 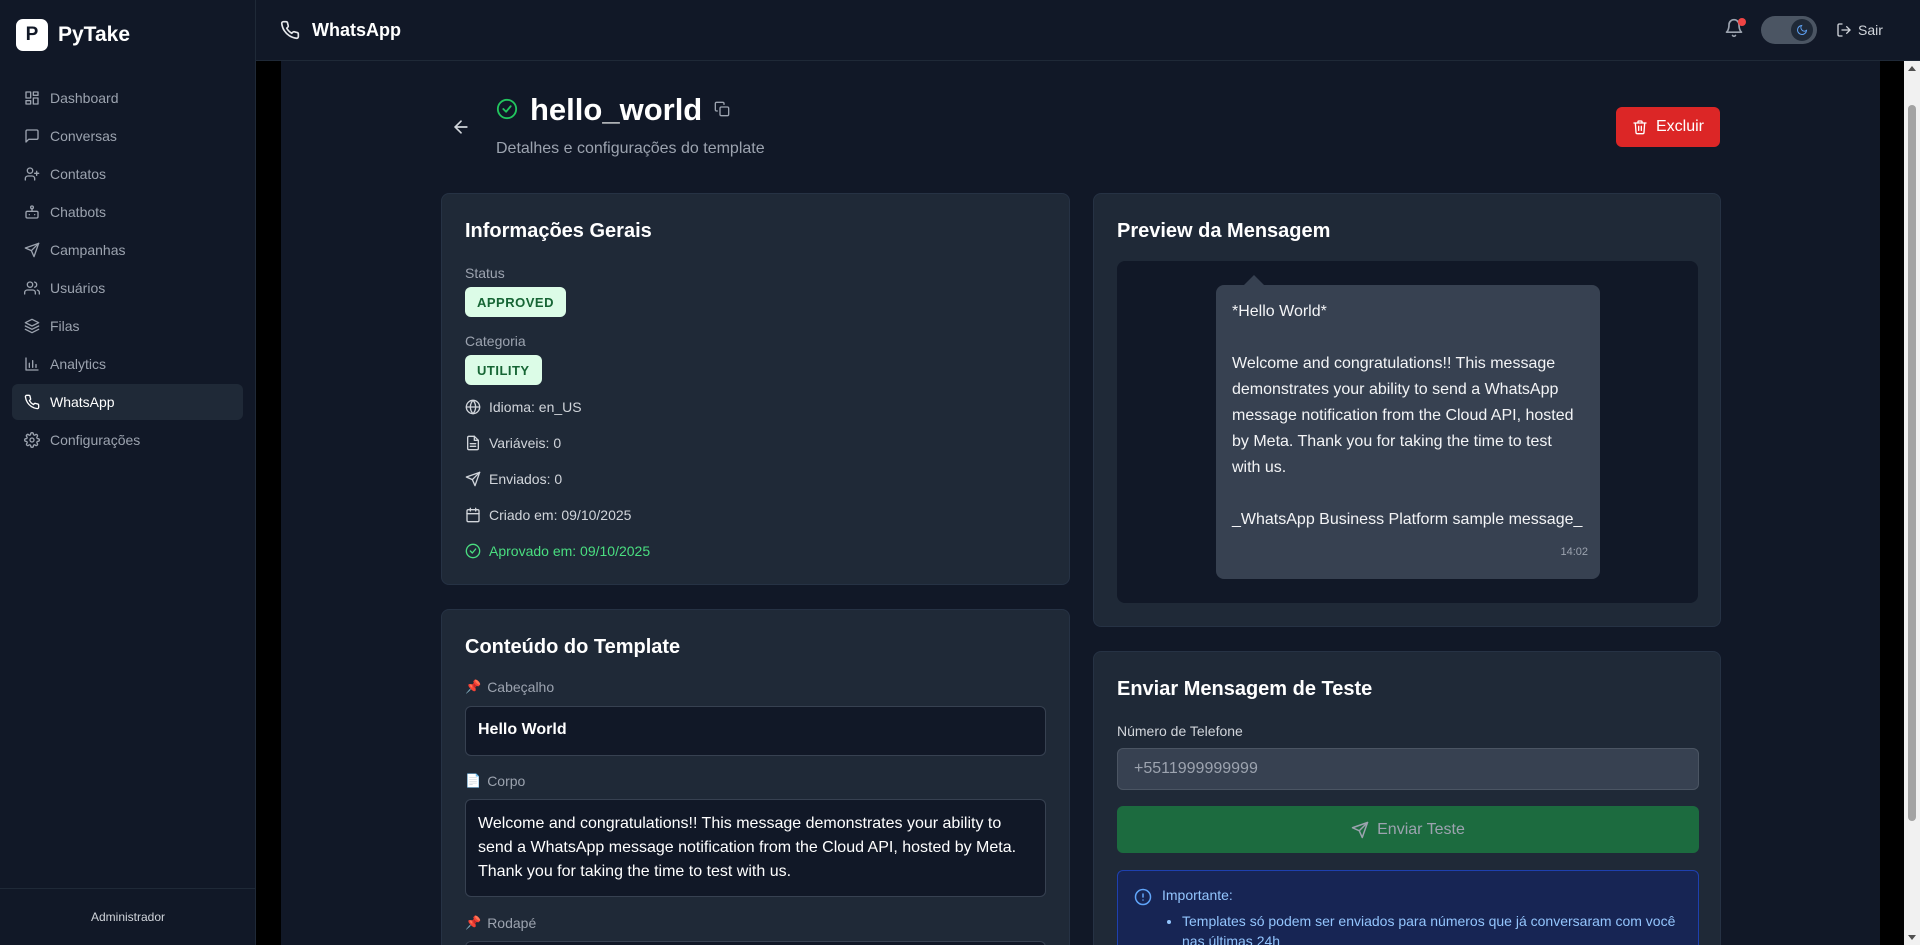 I want to click on layers-icon, so click(x=32, y=326).